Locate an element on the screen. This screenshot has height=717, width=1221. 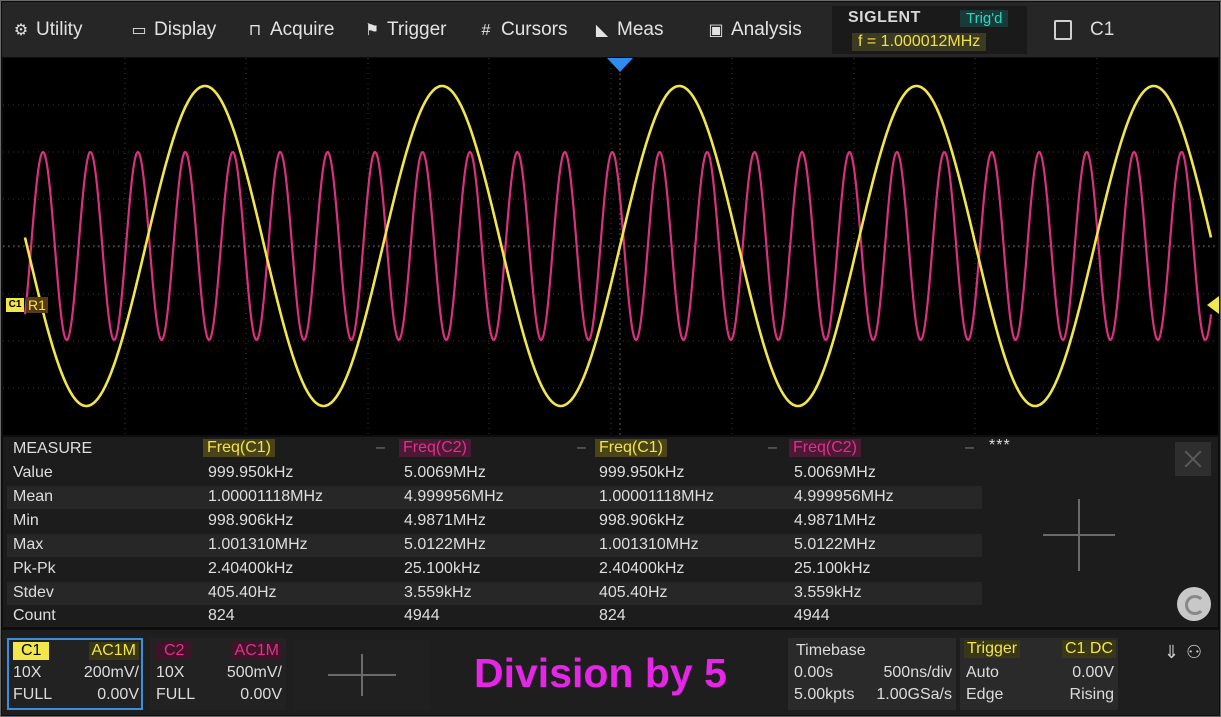
timebase-title: Timebase is located at coordinates (831, 650).